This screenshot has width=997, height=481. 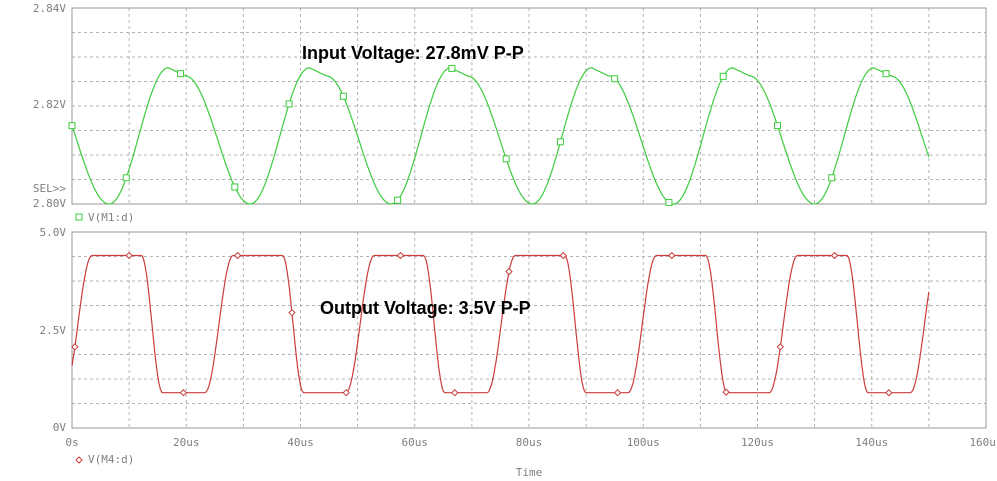 I want to click on x-axis-label: Time, so click(x=529, y=472).